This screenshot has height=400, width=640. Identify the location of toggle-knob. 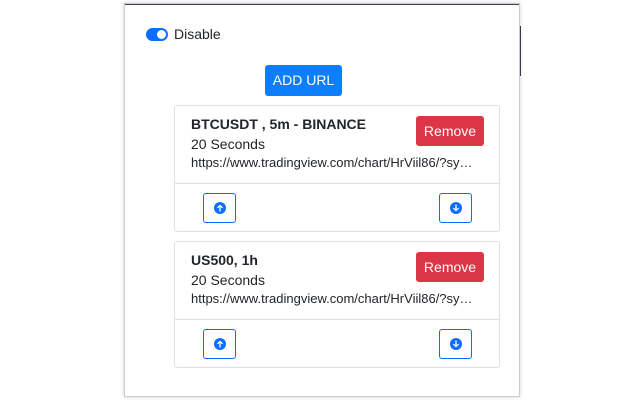
(161, 34).